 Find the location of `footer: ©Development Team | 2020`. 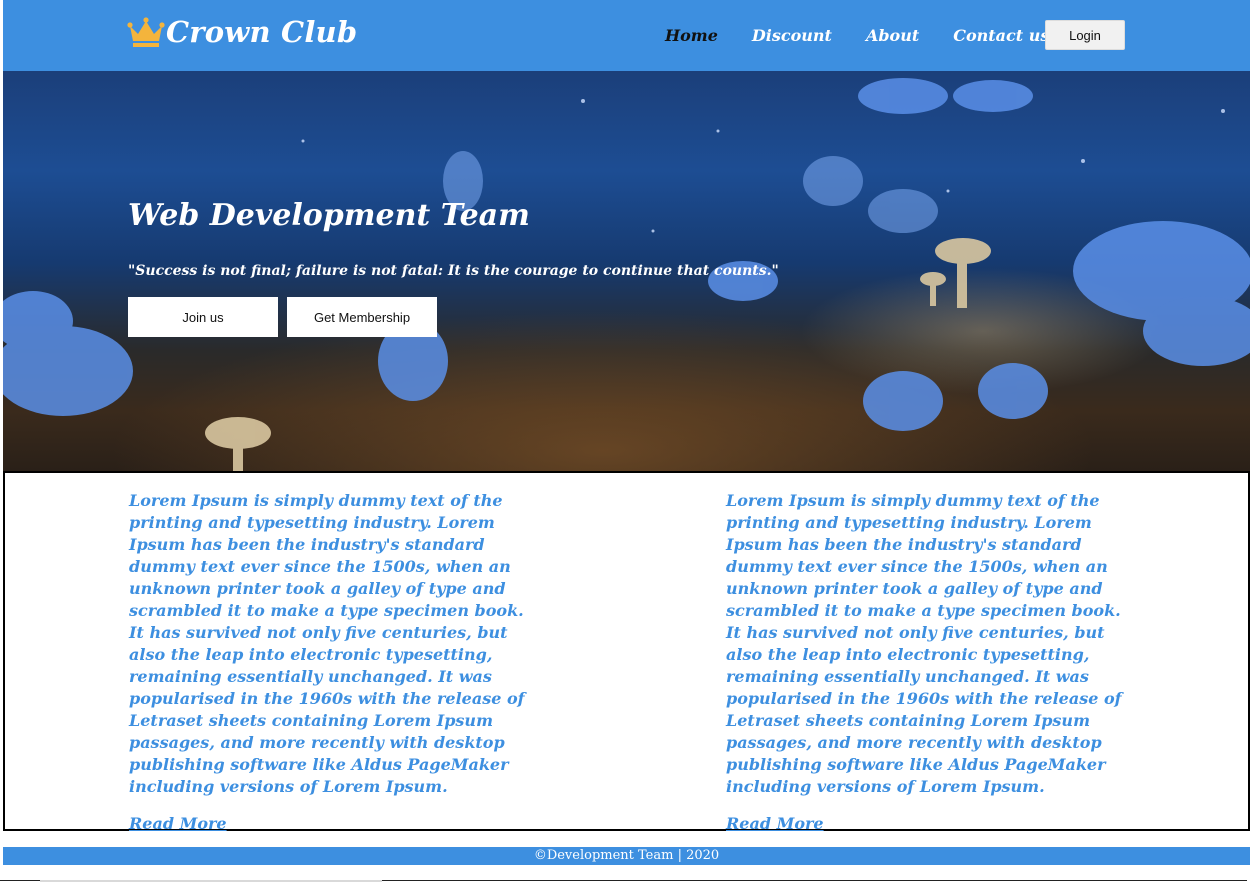

footer: ©Development Team | 2020 is located at coordinates (626, 856).